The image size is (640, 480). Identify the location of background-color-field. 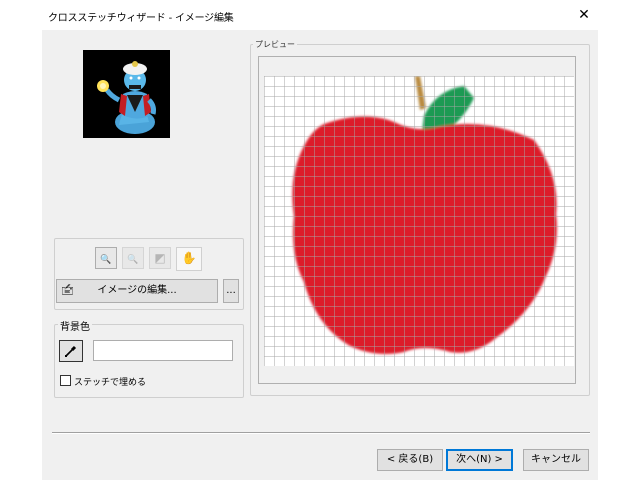
(163, 350).